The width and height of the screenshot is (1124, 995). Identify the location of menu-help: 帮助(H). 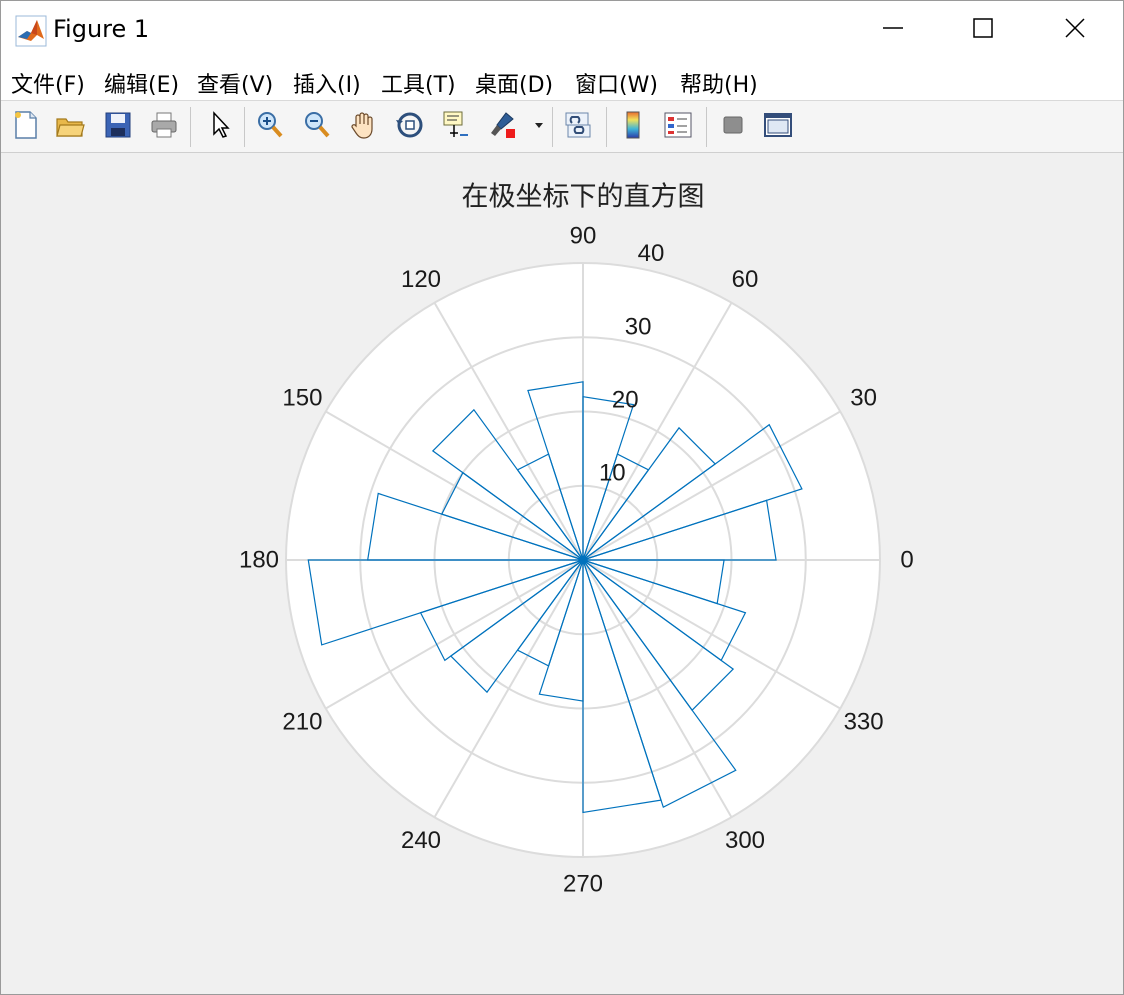
(719, 83).